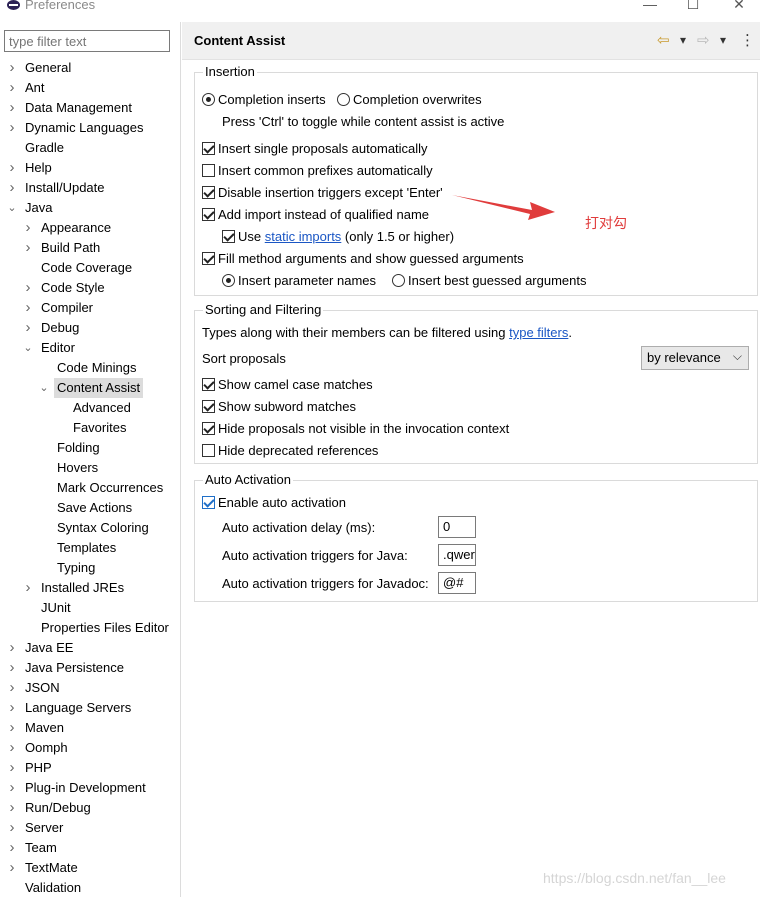 Image resolution: width=760 pixels, height=897 pixels. I want to click on tree-item-typing: Typing, so click(90, 568).